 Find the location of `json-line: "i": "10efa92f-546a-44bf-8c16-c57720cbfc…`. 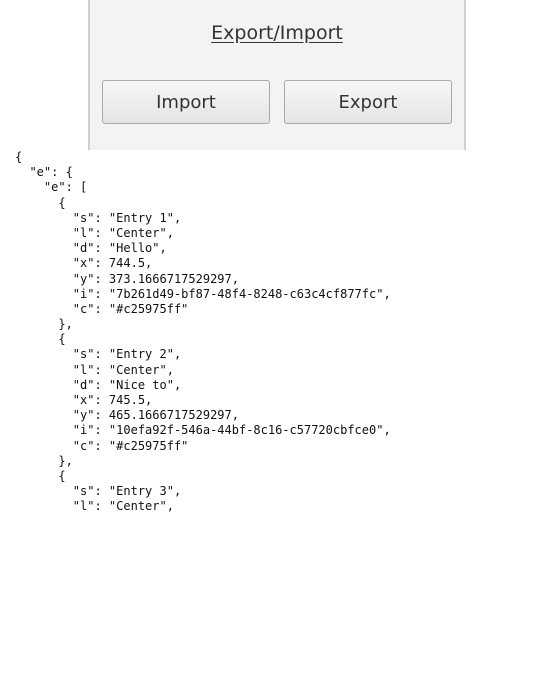

json-line: "i": "10efa92f-546a-44bf-8c16-c57720cbfc… is located at coordinates (203, 430).